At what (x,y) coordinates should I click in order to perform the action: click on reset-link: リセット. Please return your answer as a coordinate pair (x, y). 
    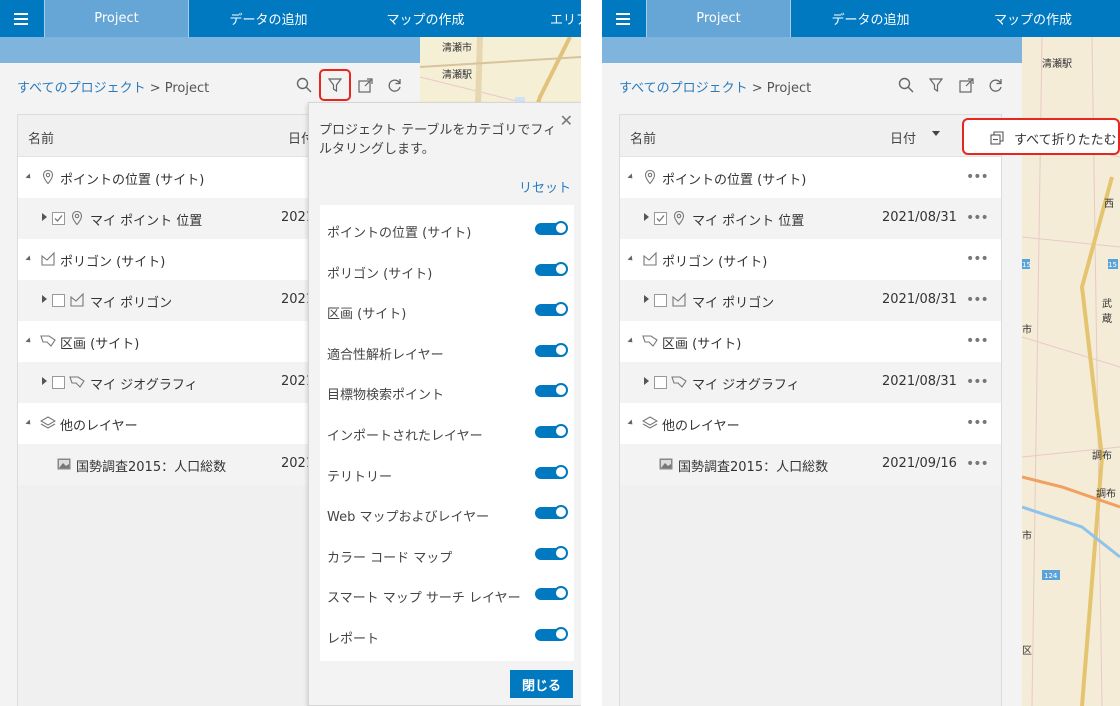
    Looking at the image, I should click on (545, 186).